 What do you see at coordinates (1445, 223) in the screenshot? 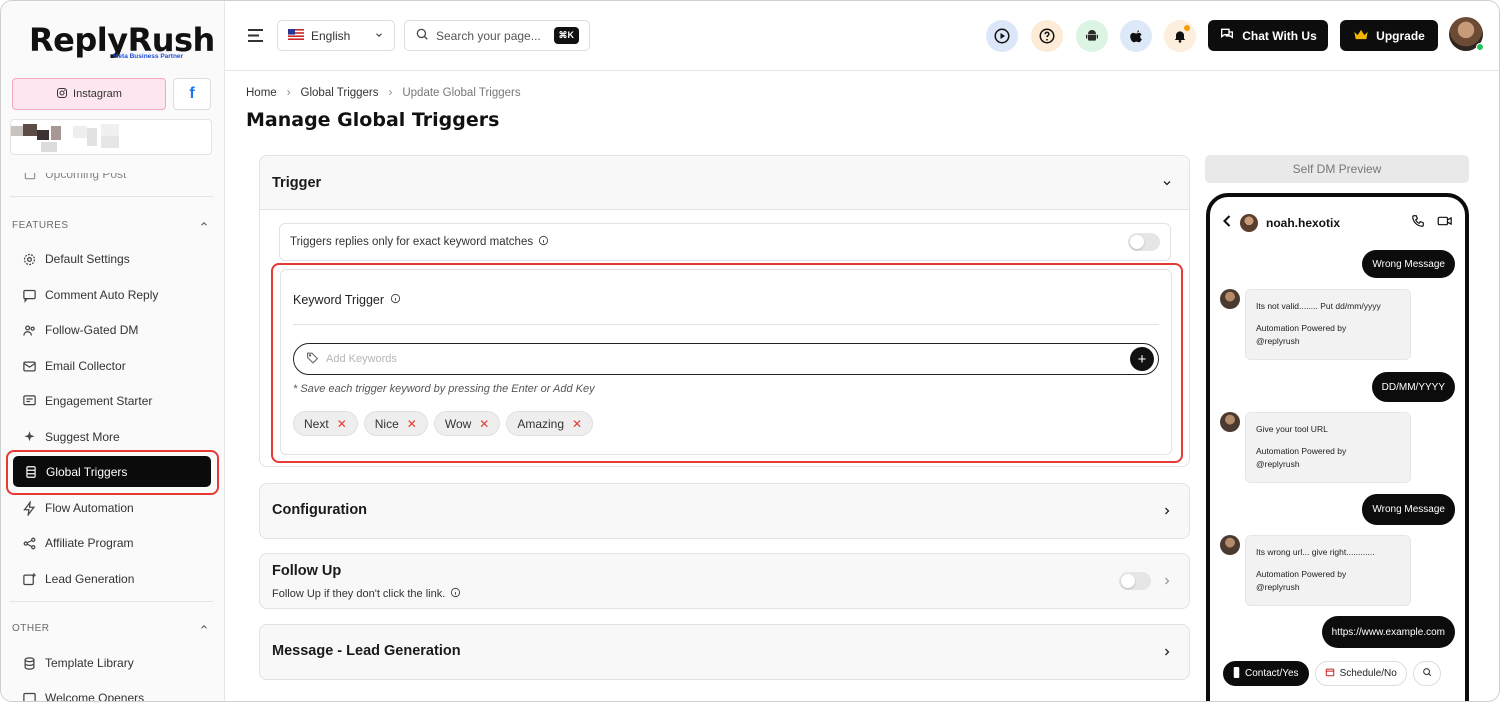
I see `video-call-icon` at bounding box center [1445, 223].